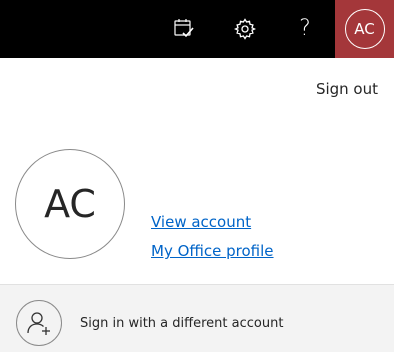  I want to click on account-tile-button: AC, so click(364, 29).